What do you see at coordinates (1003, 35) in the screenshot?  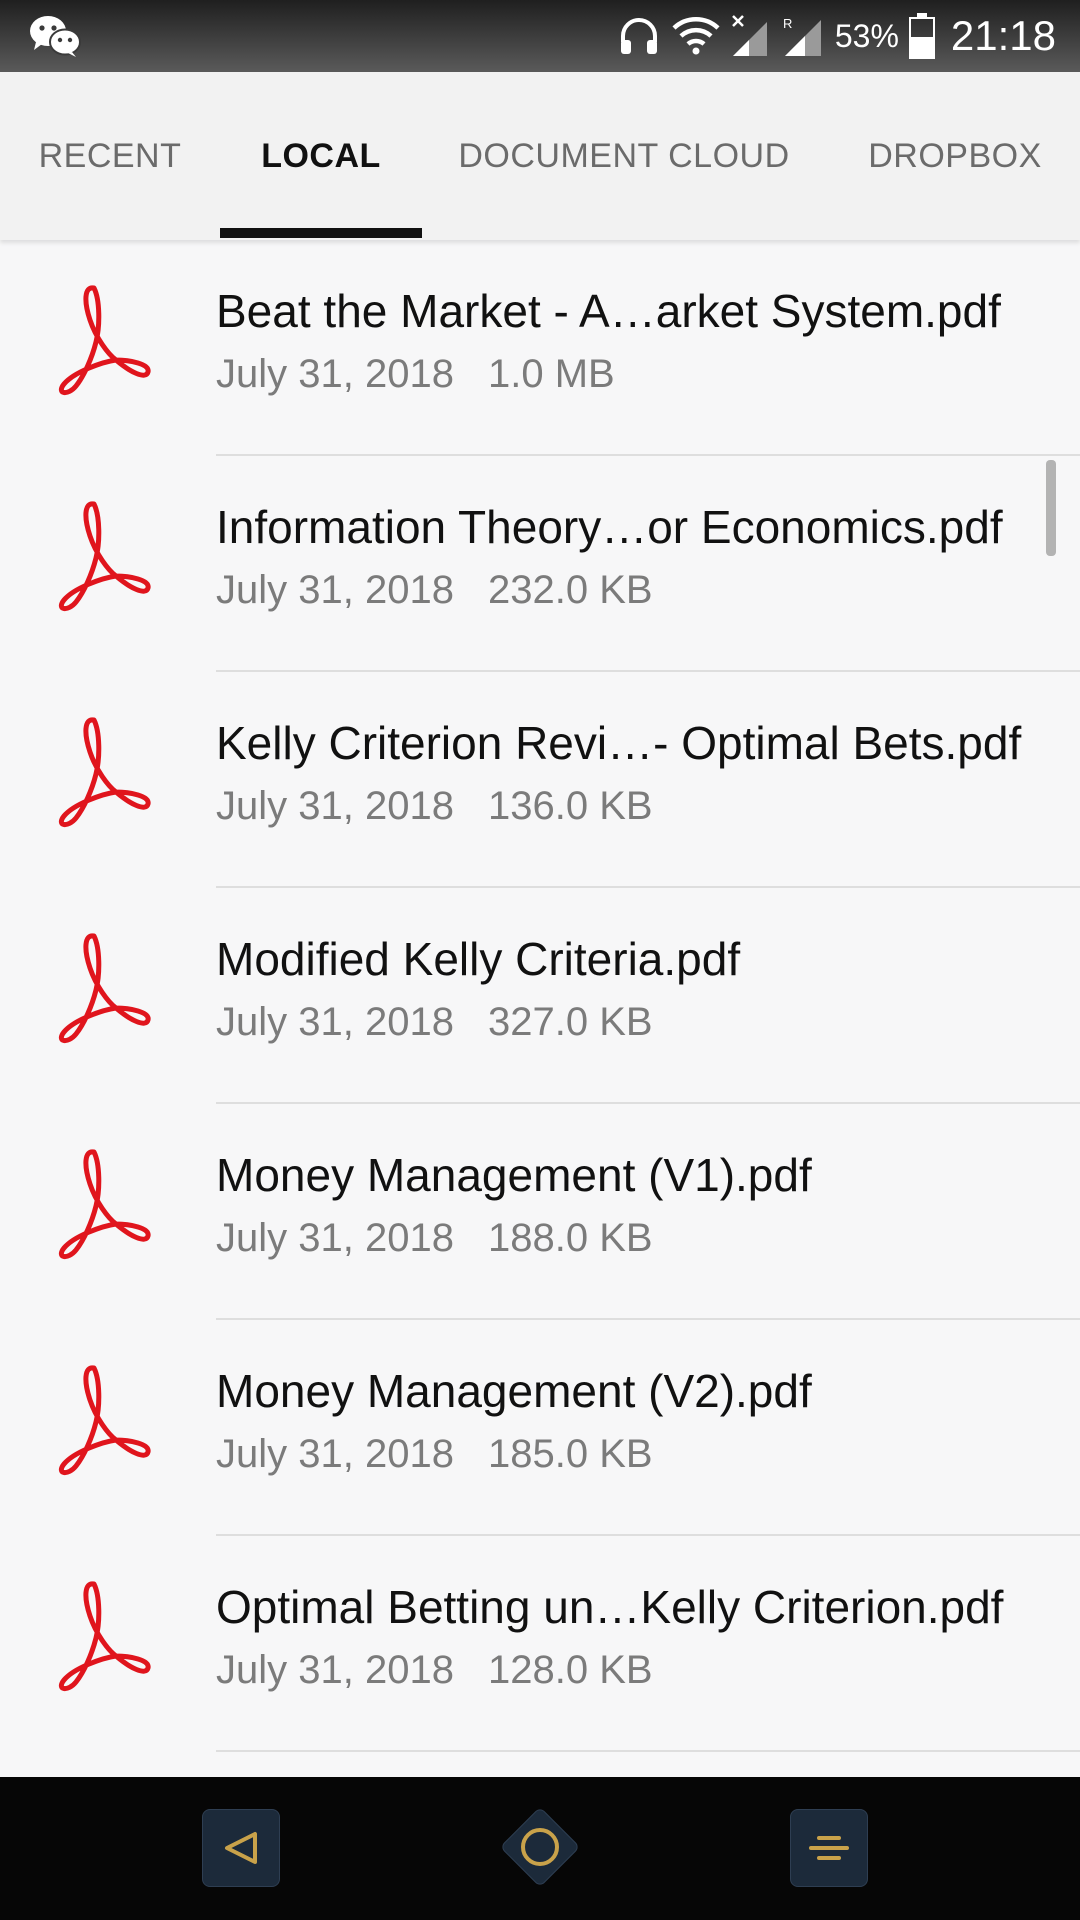 I see `clock: 21:18` at bounding box center [1003, 35].